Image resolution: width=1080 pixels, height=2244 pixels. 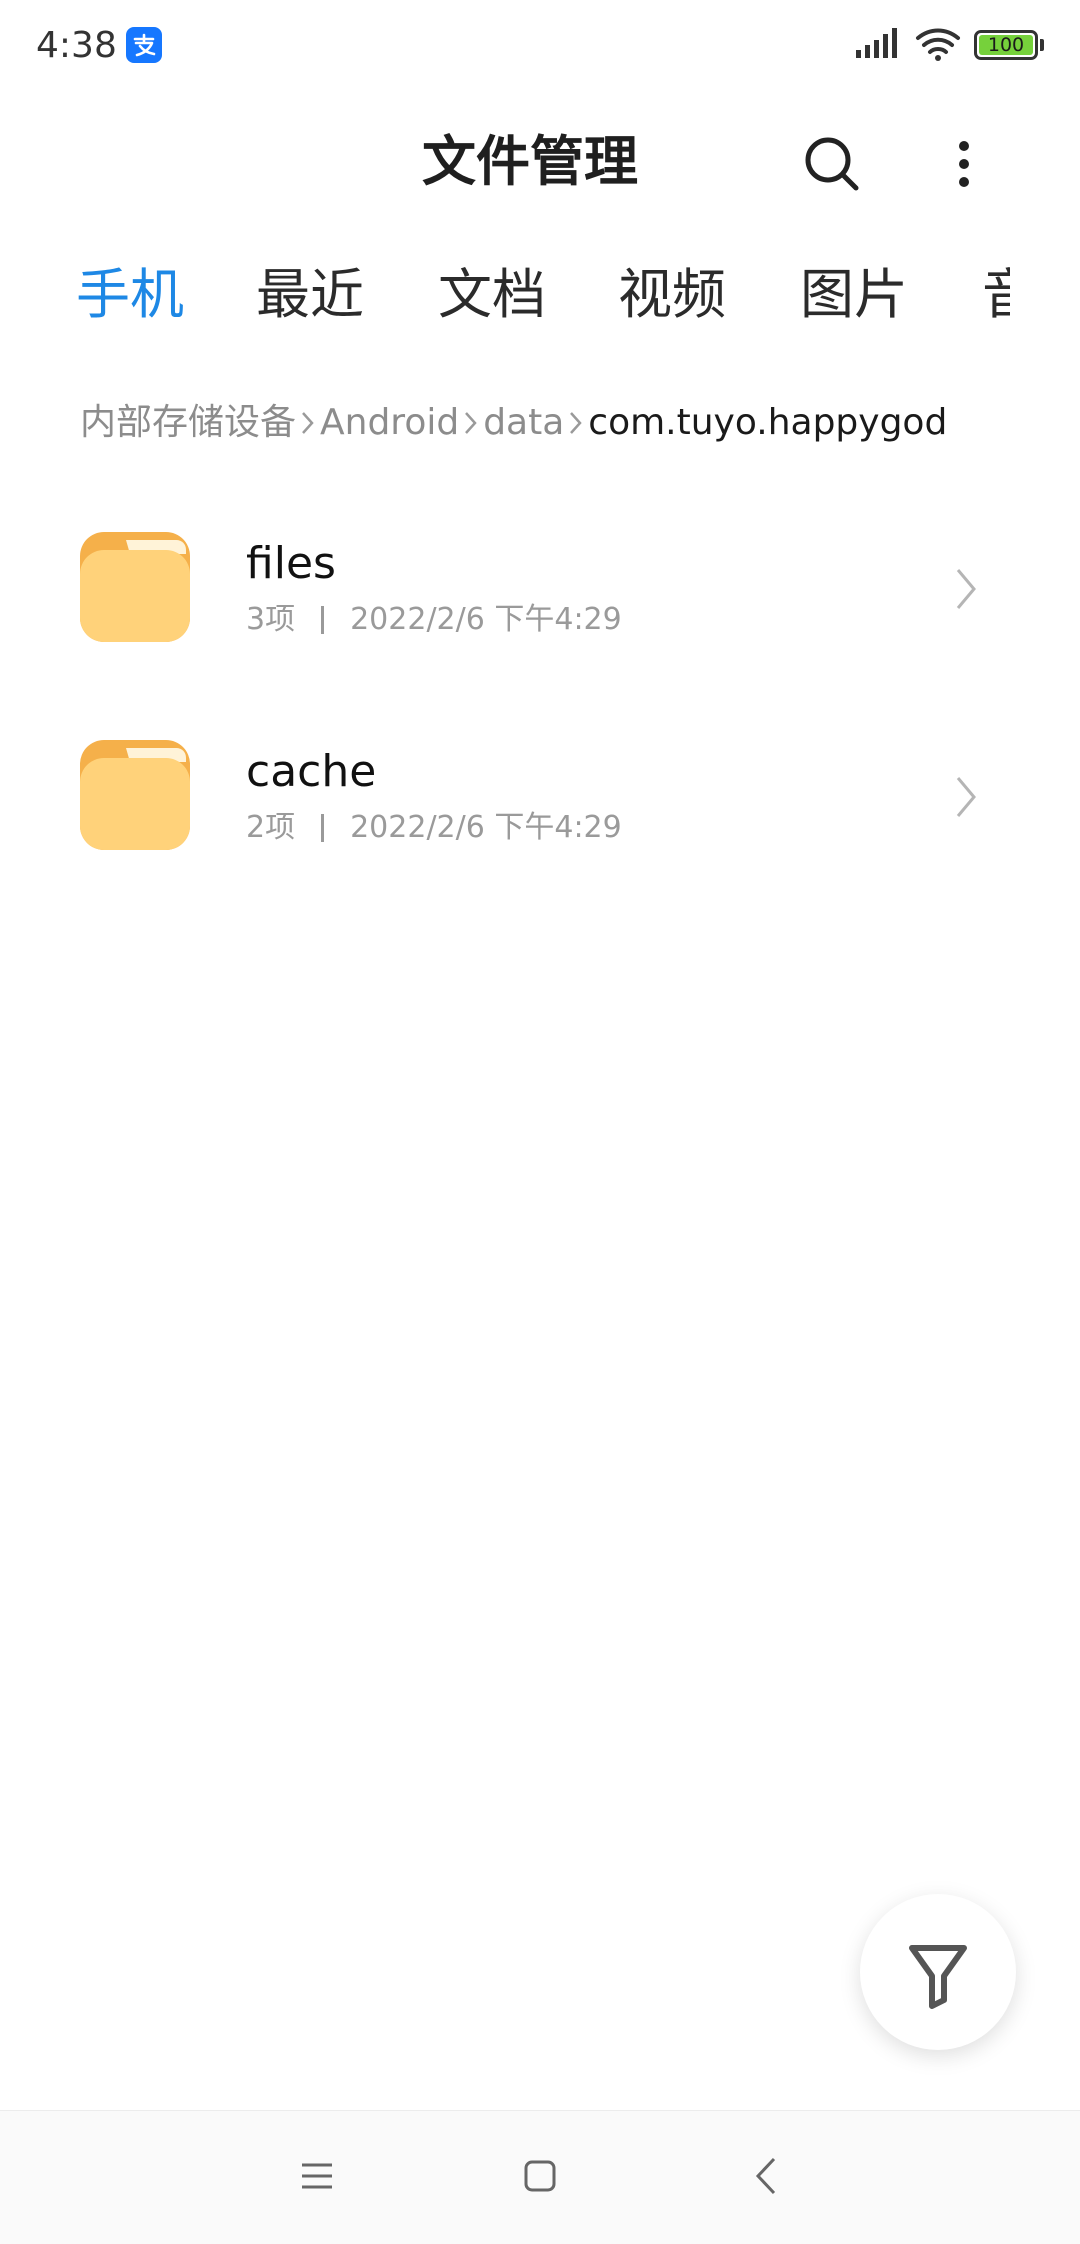 What do you see at coordinates (938, 44) in the screenshot?
I see `wifi-icon` at bounding box center [938, 44].